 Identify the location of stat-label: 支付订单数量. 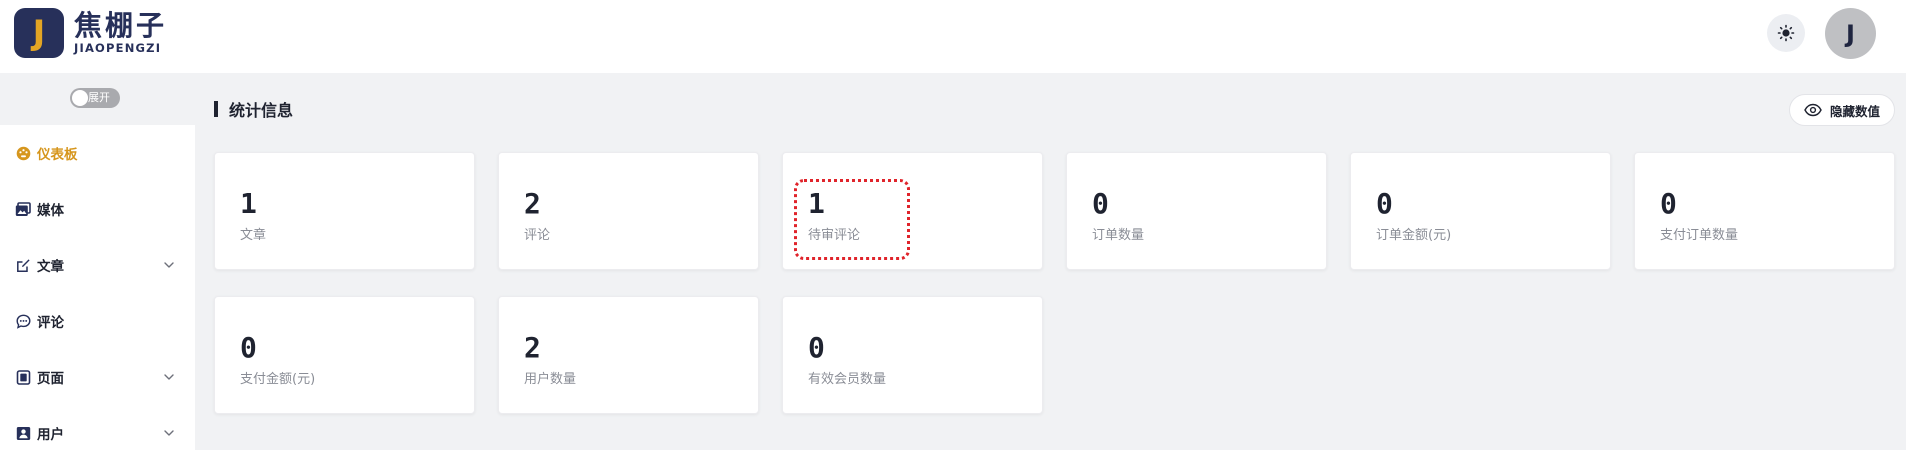
(1699, 235).